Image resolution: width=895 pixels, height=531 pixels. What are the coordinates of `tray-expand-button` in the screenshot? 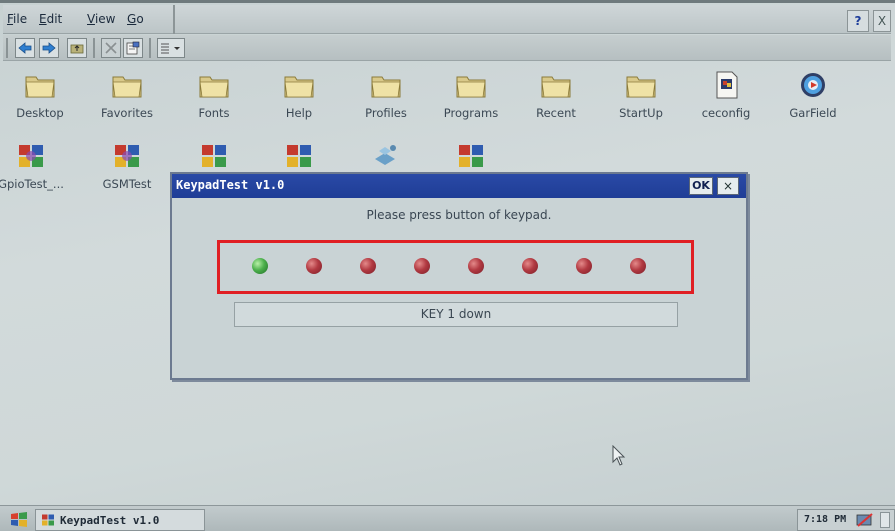 It's located at (885, 520).